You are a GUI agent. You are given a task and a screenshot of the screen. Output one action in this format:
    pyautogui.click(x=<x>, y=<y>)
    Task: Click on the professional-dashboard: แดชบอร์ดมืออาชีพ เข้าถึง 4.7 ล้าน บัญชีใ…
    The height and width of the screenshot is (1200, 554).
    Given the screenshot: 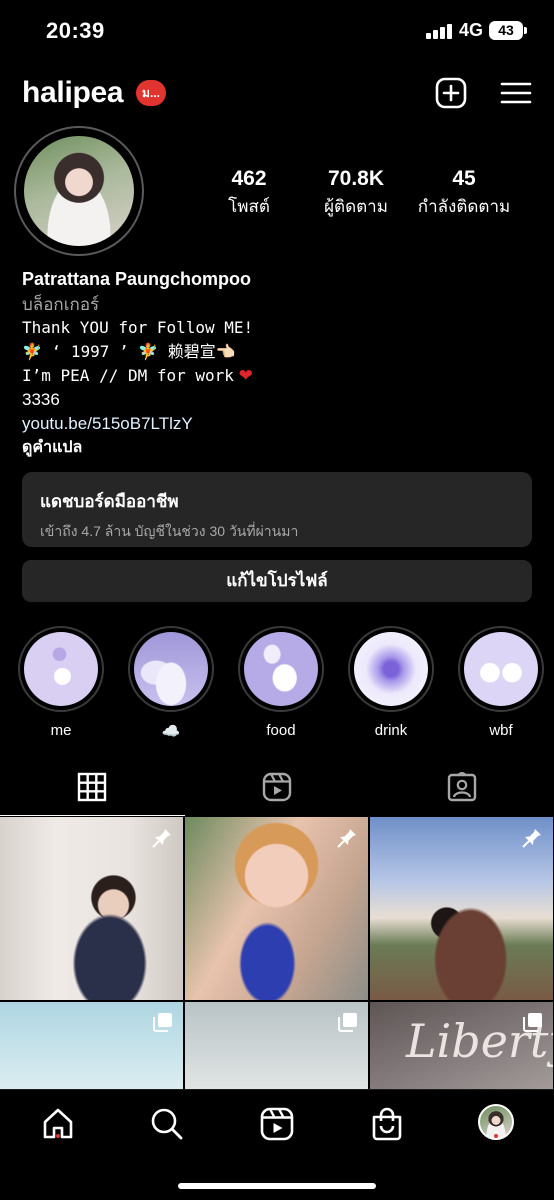 What is the action you would take?
    pyautogui.click(x=277, y=509)
    